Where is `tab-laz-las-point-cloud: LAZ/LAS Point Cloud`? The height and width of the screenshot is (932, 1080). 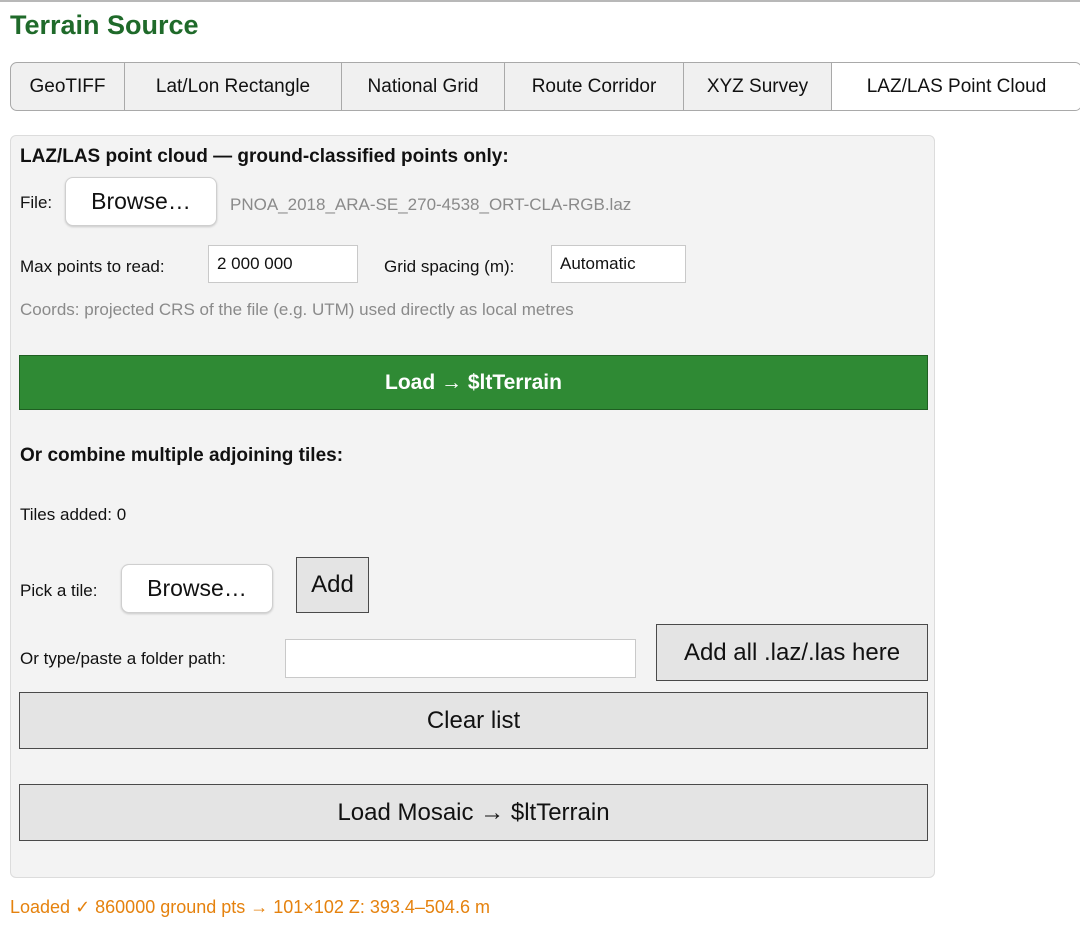 tab-laz-las-point-cloud: LAZ/LAS Point Cloud is located at coordinates (956, 86).